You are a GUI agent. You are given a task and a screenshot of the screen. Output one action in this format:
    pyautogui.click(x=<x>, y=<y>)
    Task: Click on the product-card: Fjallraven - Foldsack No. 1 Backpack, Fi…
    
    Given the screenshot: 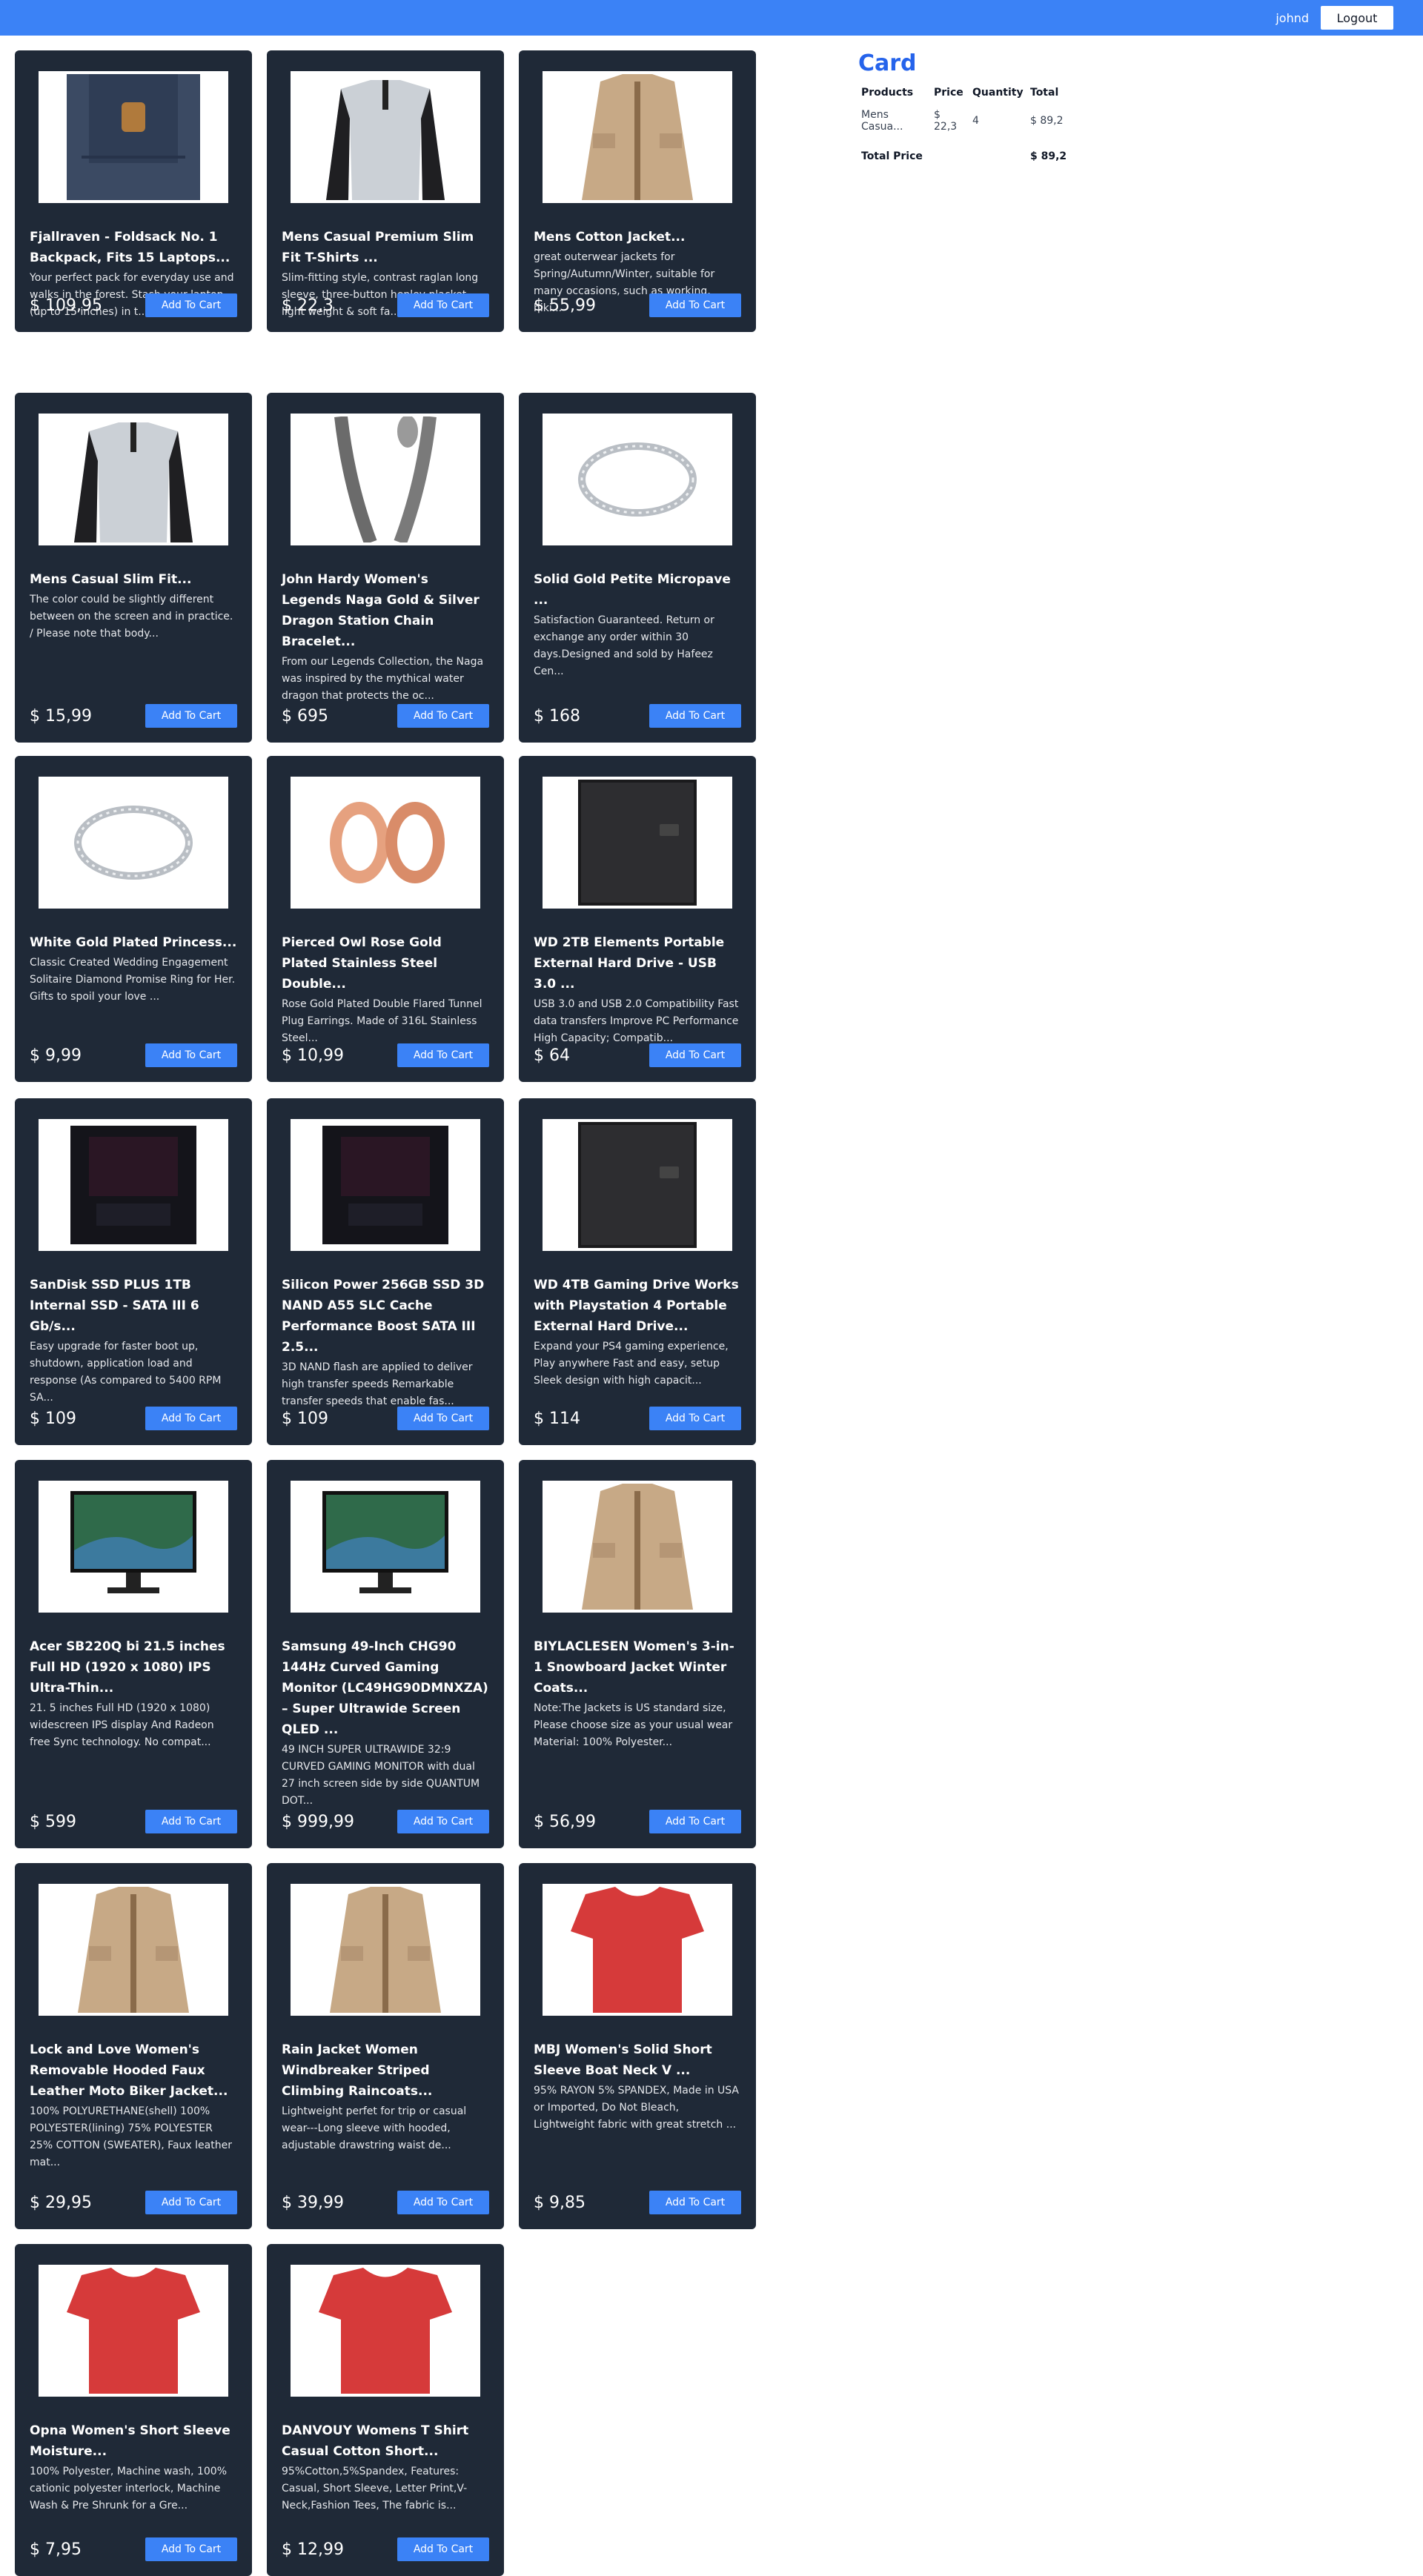 What is the action you would take?
    pyautogui.click(x=133, y=191)
    